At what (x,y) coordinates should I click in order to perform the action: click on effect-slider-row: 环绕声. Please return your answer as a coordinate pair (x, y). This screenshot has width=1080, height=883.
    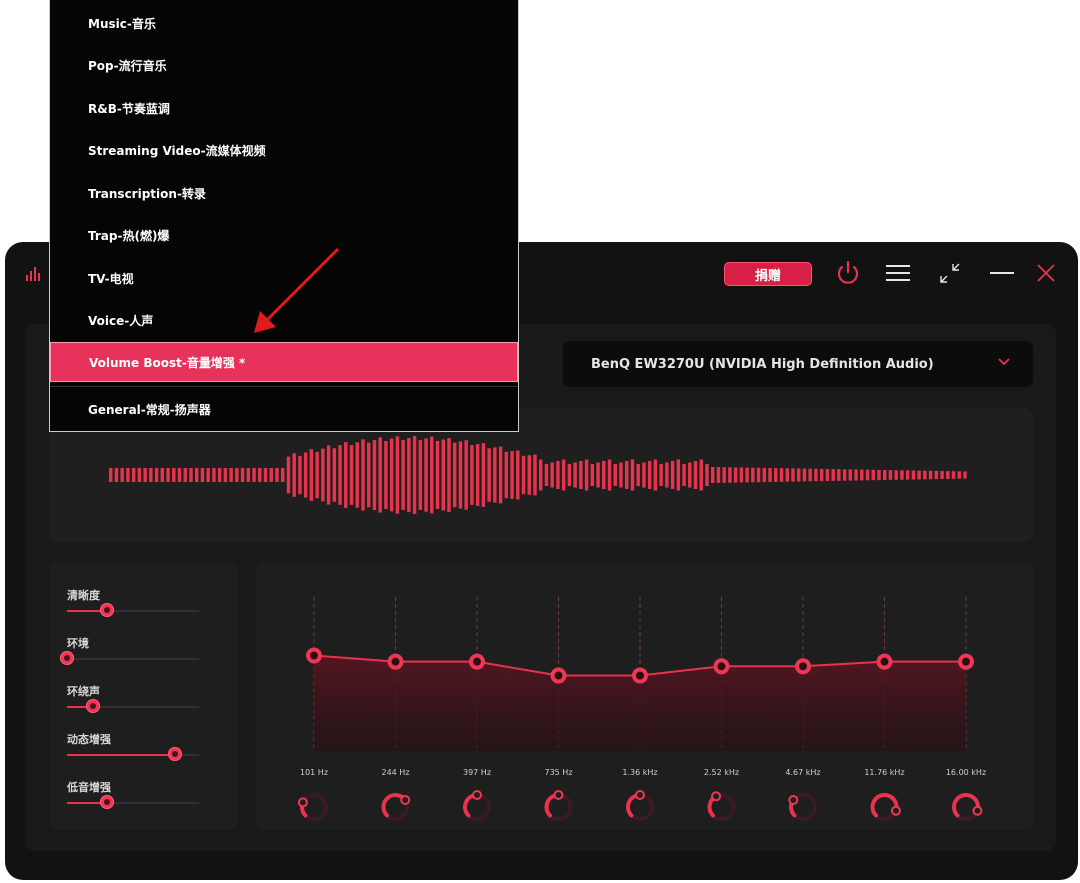
    Looking at the image, I should click on (137, 706).